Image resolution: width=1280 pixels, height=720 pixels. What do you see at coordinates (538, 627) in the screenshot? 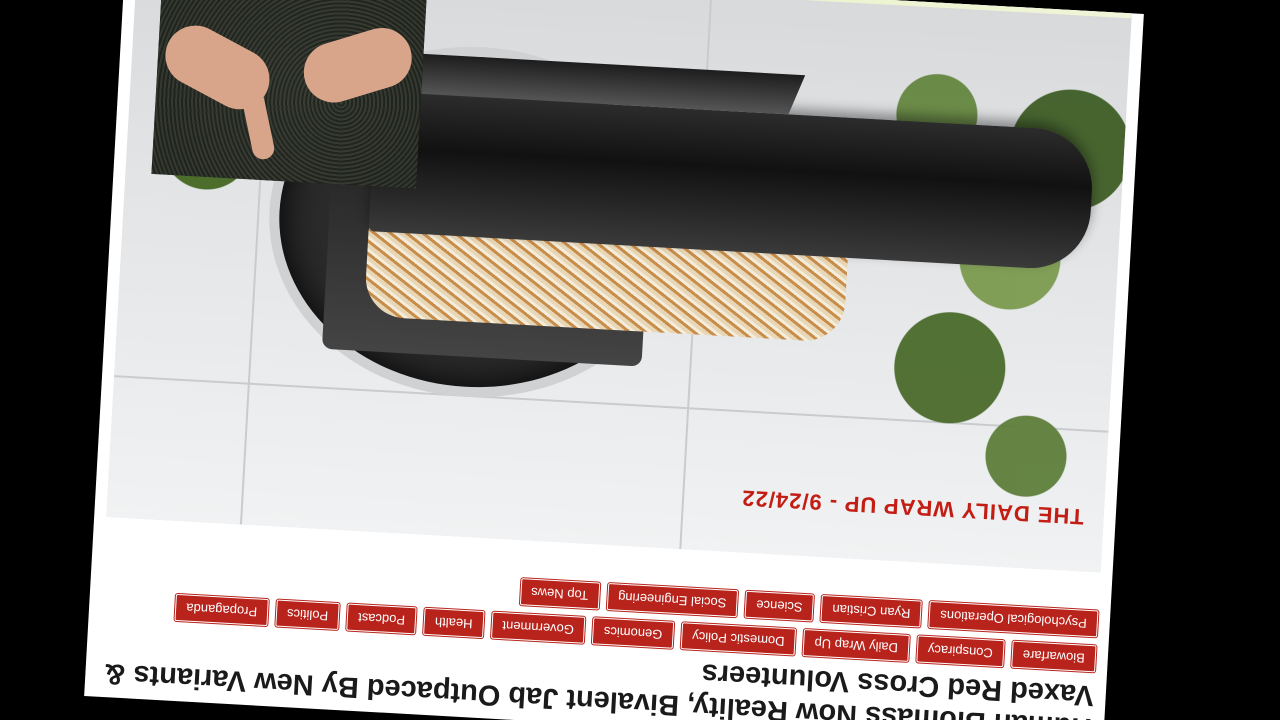
I see `tag-government: Government` at bounding box center [538, 627].